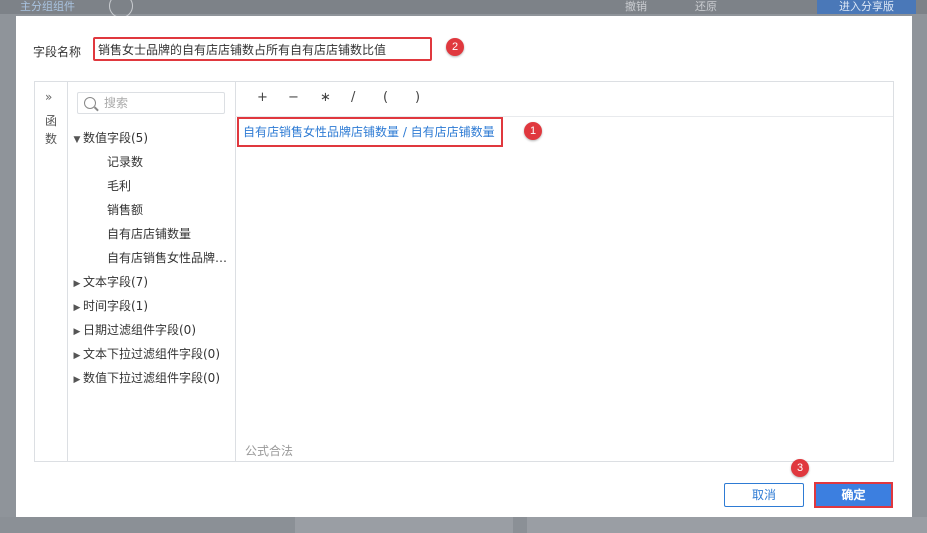 The width and height of the screenshot is (927, 533). I want to click on tree-group-label: 日期过滤组件字段(0), so click(139, 330).